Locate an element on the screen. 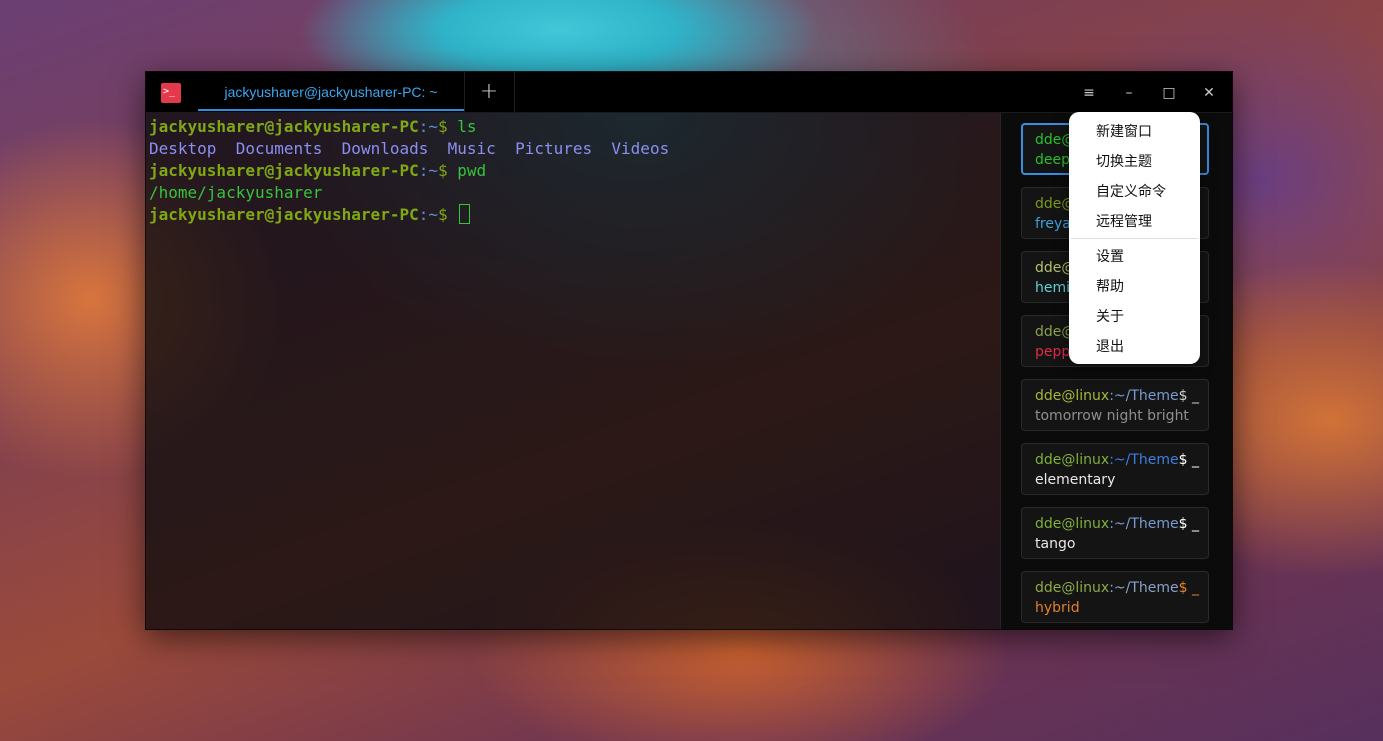 Image resolution: width=1383 pixels, height=741 pixels. terminal-line: jackyusharer@jackyusharer-PC:~$ pwd is located at coordinates (318, 170).